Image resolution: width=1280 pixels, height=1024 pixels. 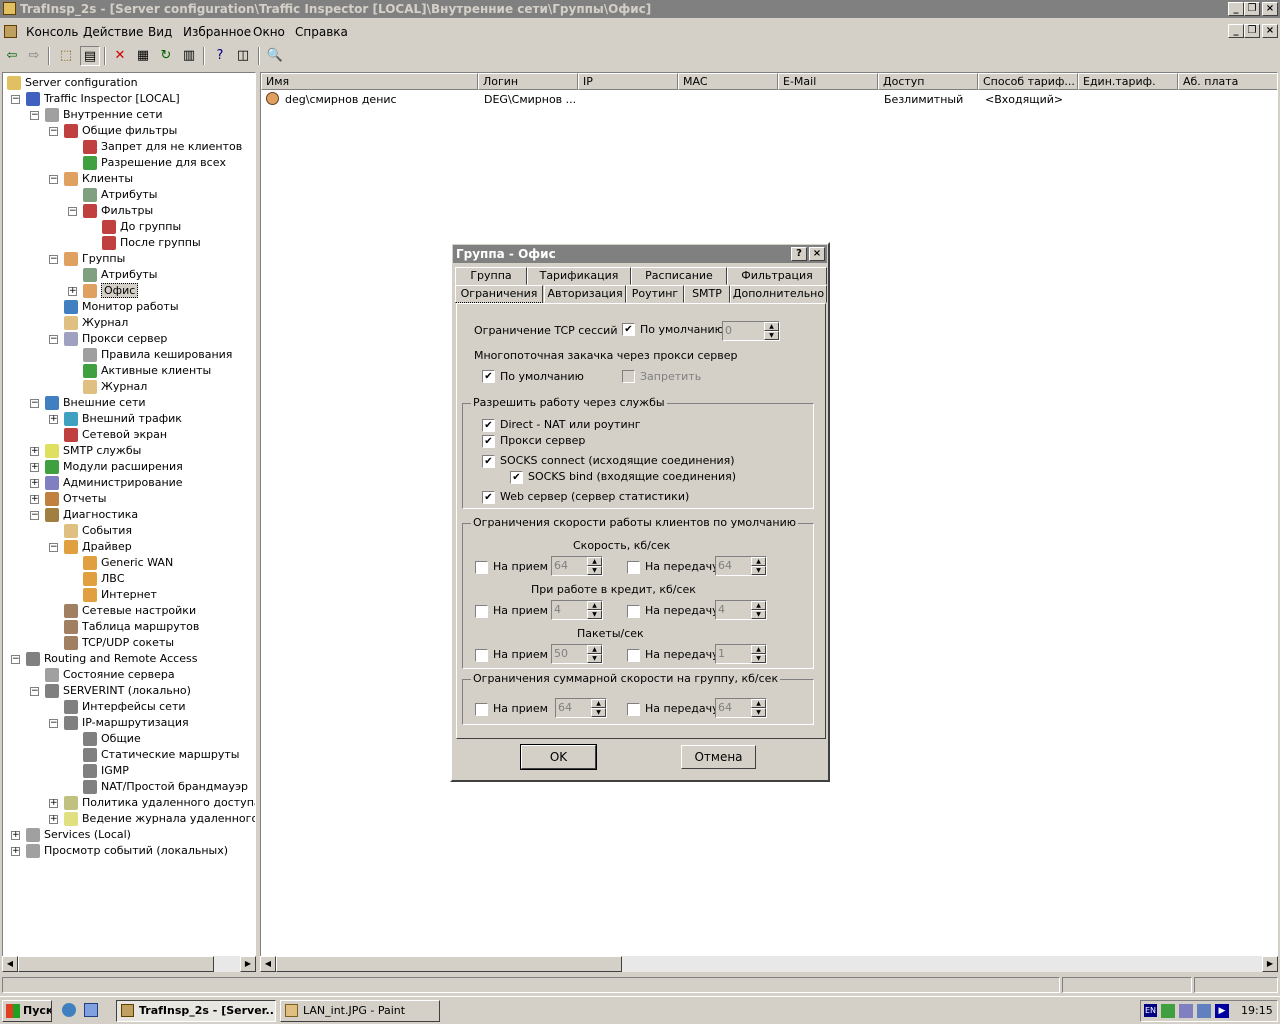 What do you see at coordinates (577, 654) in the screenshot?
I see `packets-recv-spinner: 50 ▲ ▼` at bounding box center [577, 654].